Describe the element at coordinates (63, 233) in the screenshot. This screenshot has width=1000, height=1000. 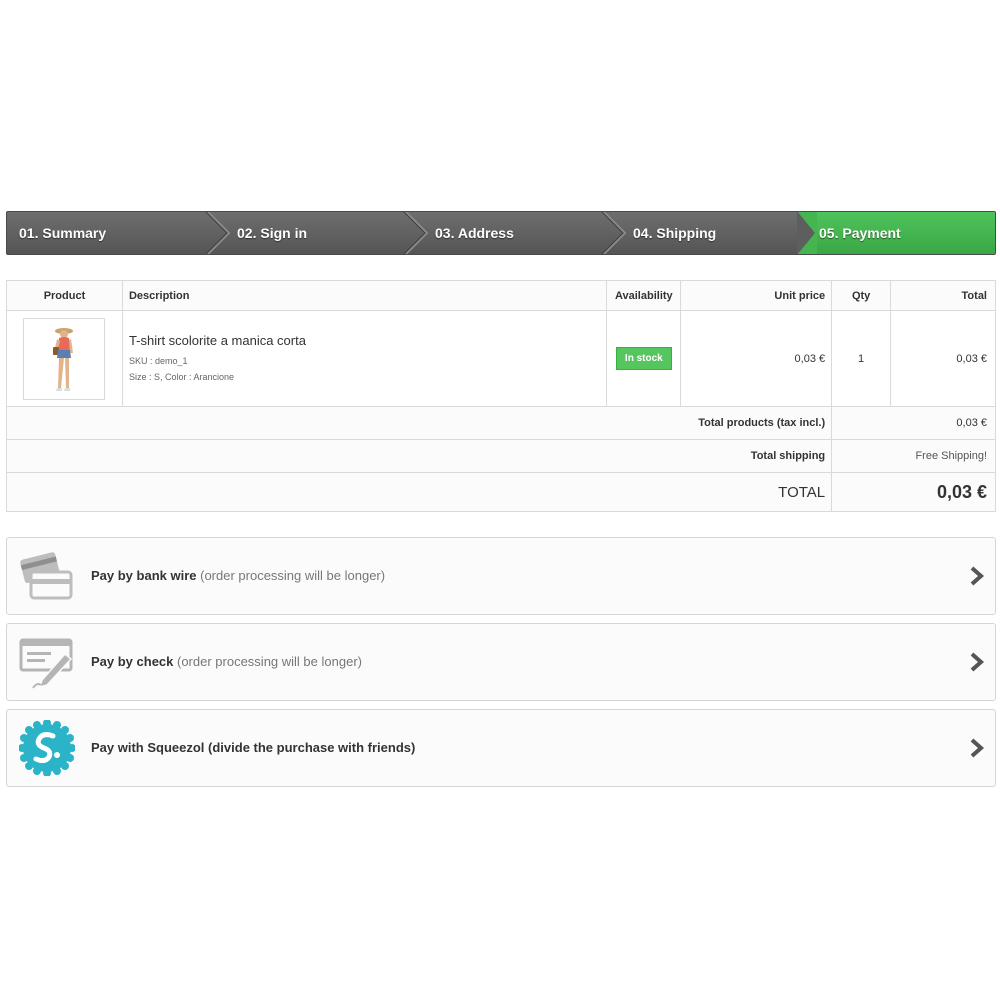
I see `step-label: 01. Summary` at that location.